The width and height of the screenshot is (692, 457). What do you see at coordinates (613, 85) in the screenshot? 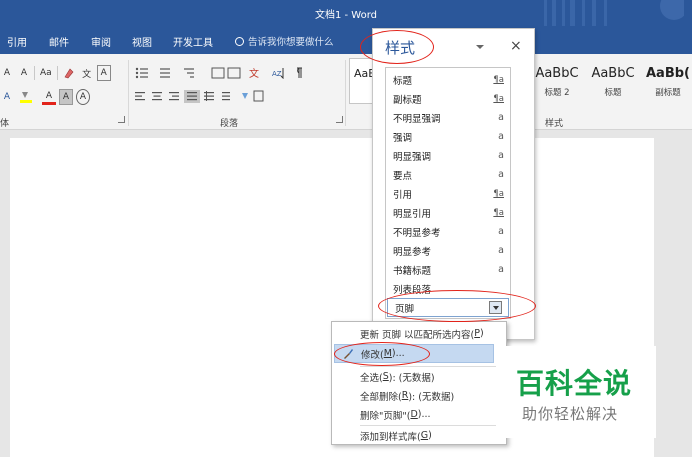
I see `gallery-style-title: AaBbC 标题` at bounding box center [613, 85].